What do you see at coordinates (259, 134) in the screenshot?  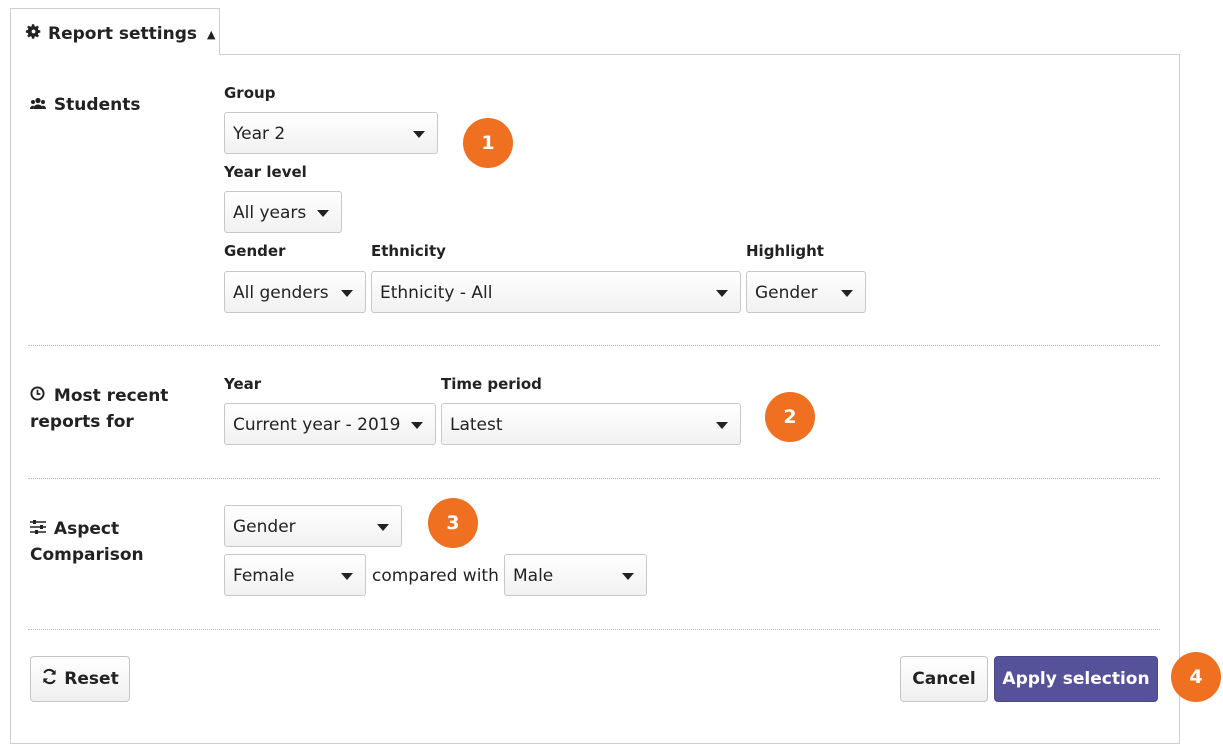 I see `group-value: Year 2` at bounding box center [259, 134].